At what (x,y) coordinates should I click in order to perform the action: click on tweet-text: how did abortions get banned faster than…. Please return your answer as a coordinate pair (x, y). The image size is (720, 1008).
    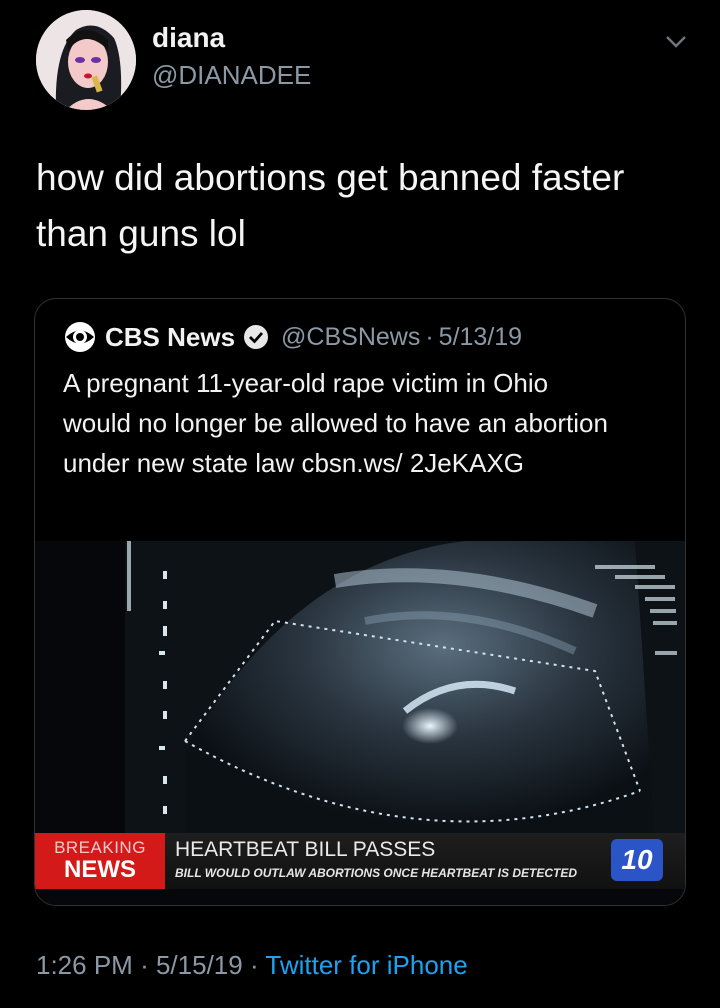
    Looking at the image, I should click on (330, 205).